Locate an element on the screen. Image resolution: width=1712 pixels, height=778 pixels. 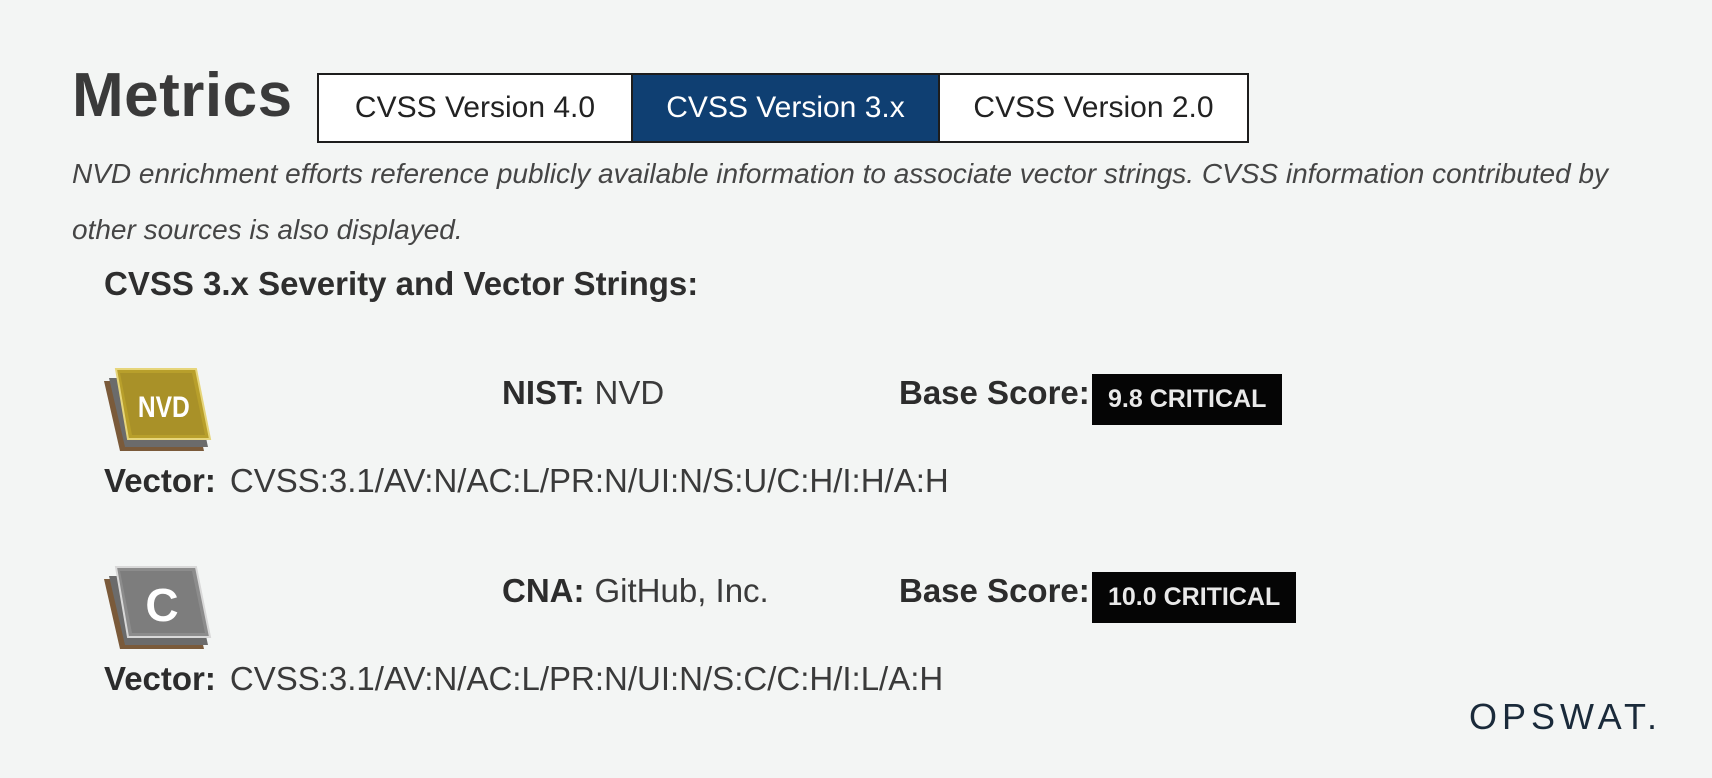
opswat-logo: OPSWAT. is located at coordinates (1566, 716).